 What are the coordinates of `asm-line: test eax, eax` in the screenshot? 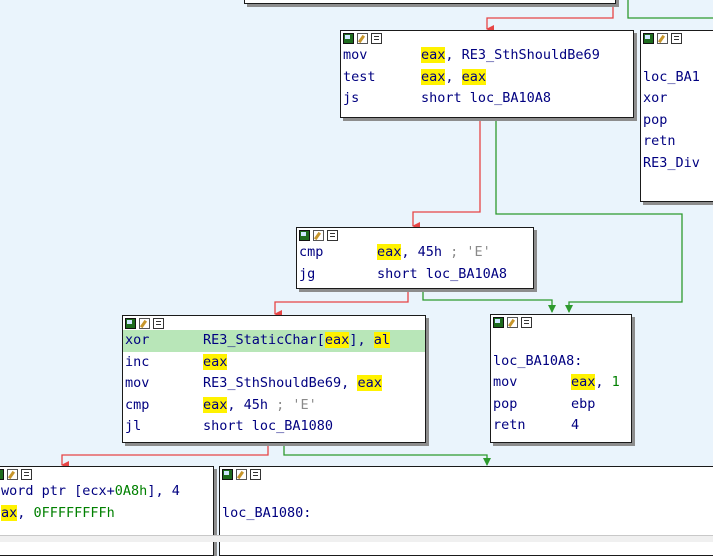 It's located at (487, 78).